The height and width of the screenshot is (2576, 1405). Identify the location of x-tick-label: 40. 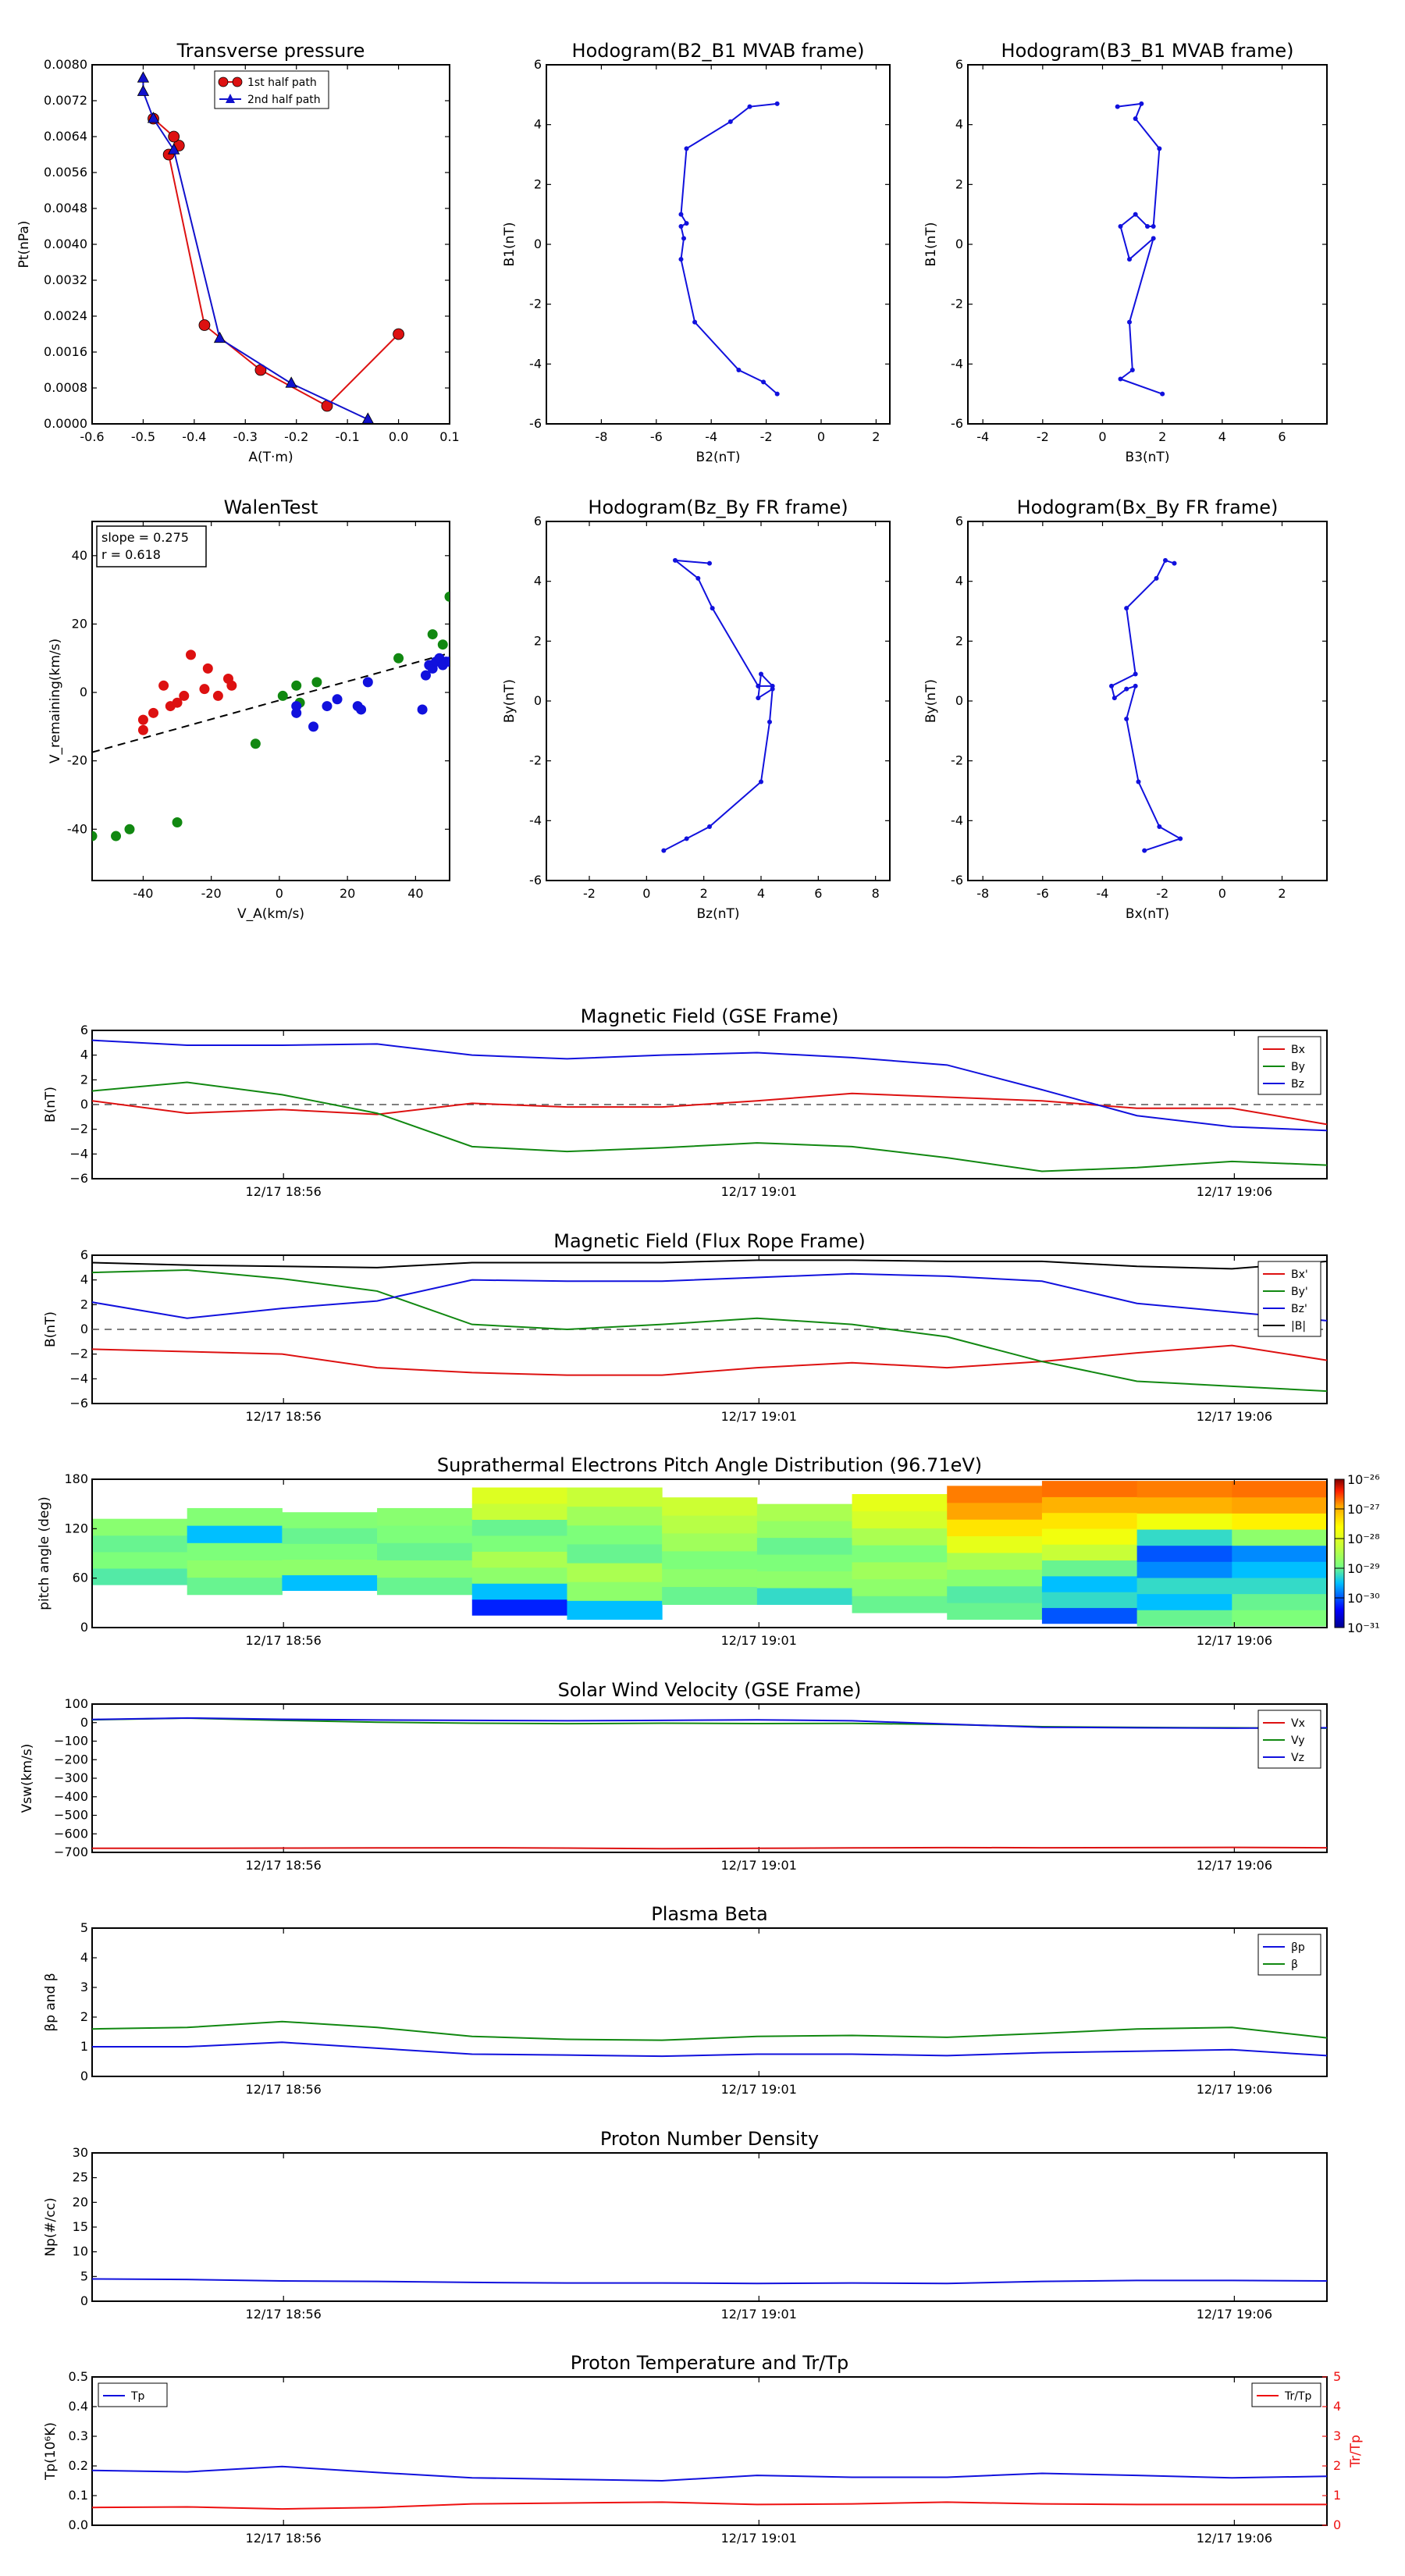
(415, 893).